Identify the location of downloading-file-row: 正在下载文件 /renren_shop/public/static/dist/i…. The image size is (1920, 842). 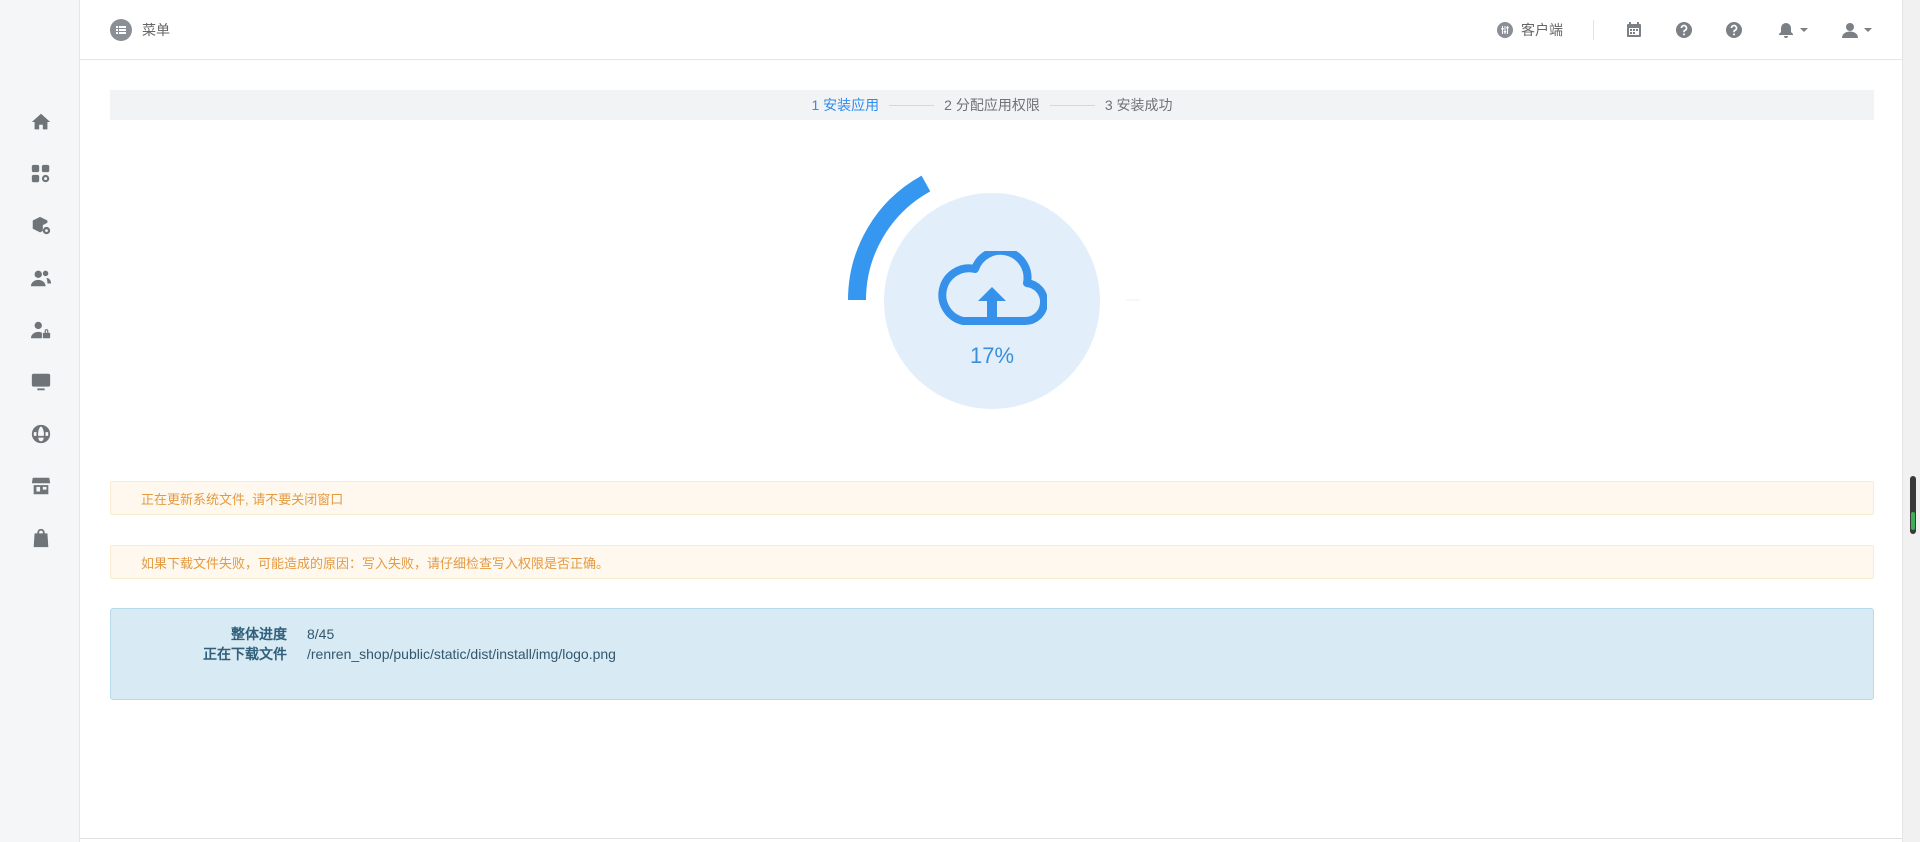
(363, 654).